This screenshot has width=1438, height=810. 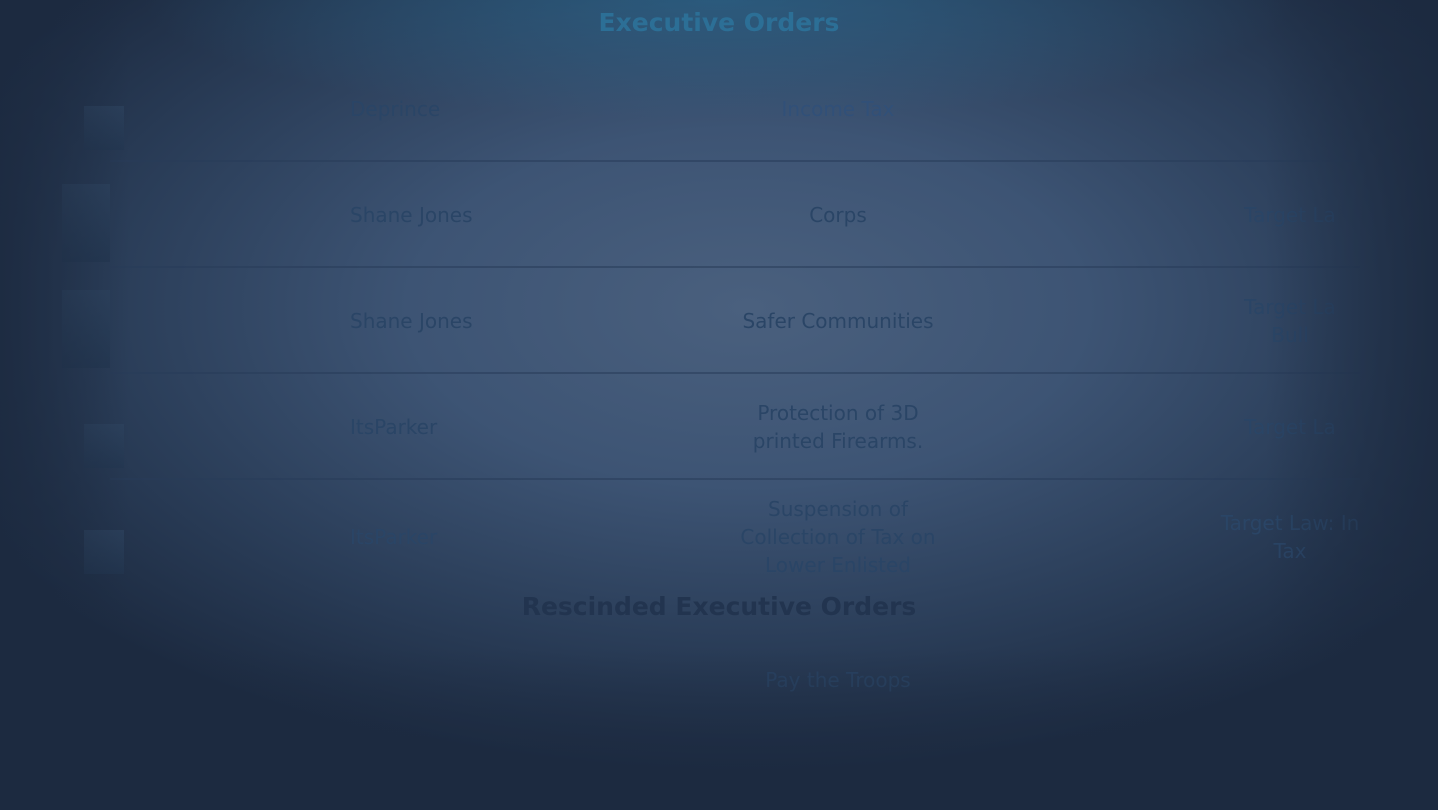 I want to click on order-title: Safer Communities, so click(x=838, y=321).